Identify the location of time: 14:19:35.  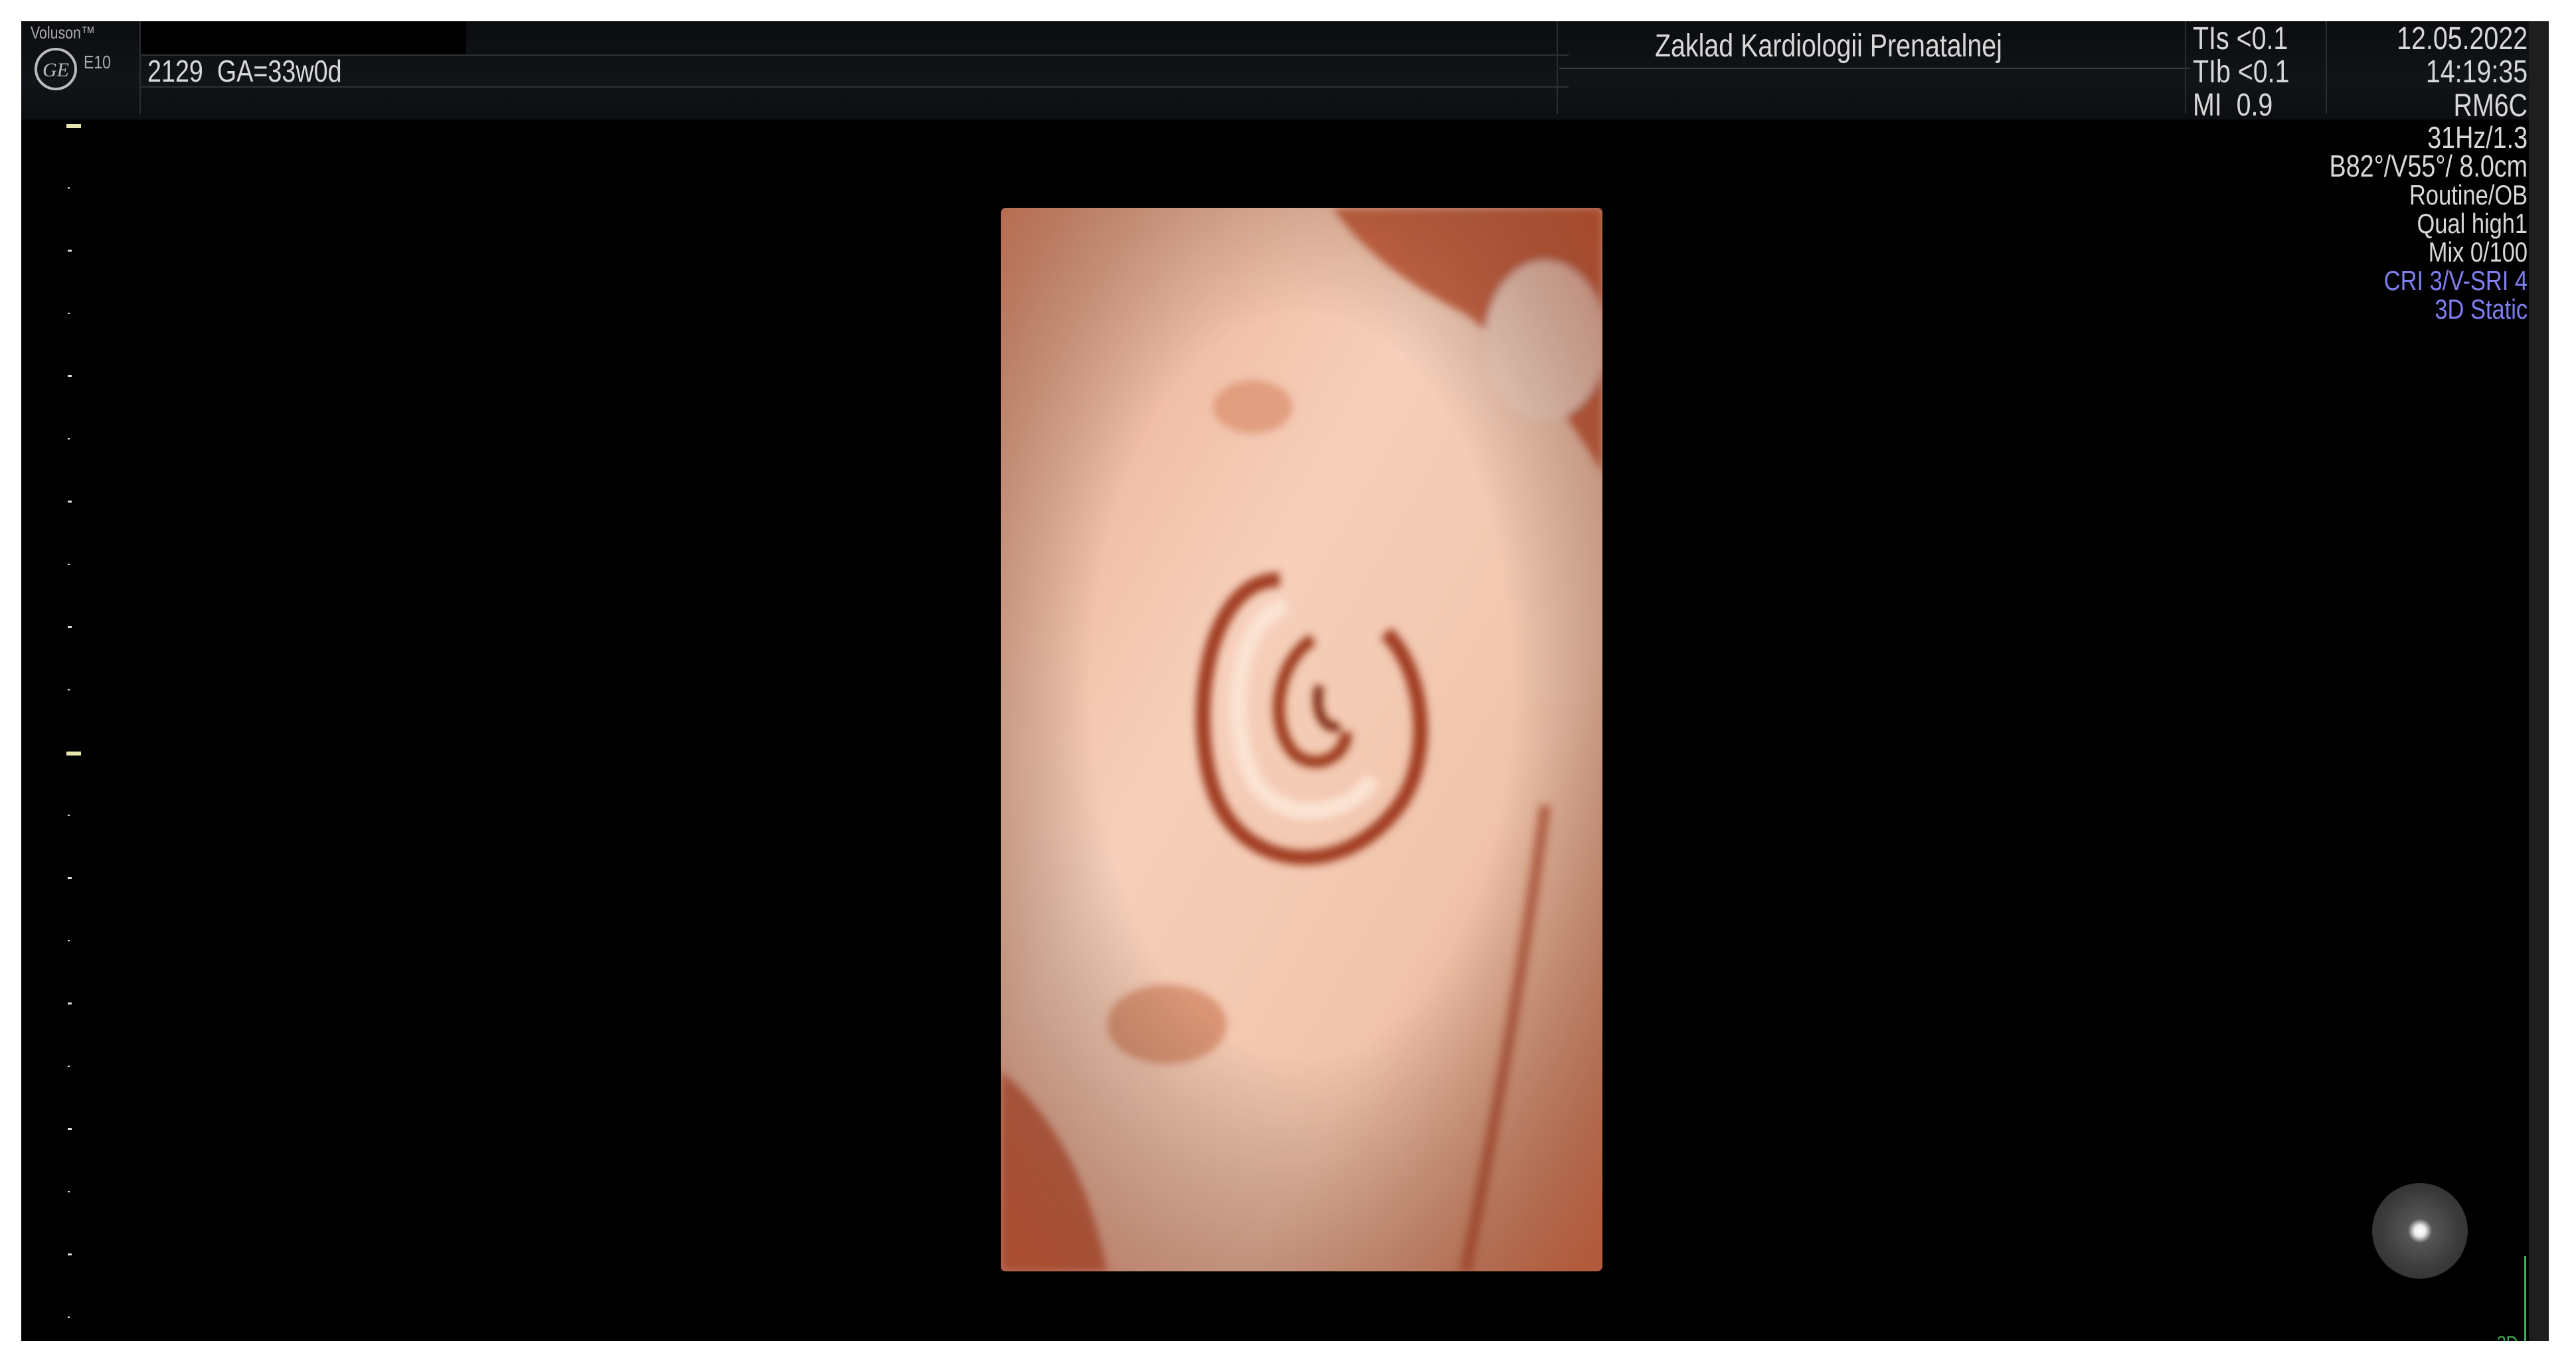
(2476, 72).